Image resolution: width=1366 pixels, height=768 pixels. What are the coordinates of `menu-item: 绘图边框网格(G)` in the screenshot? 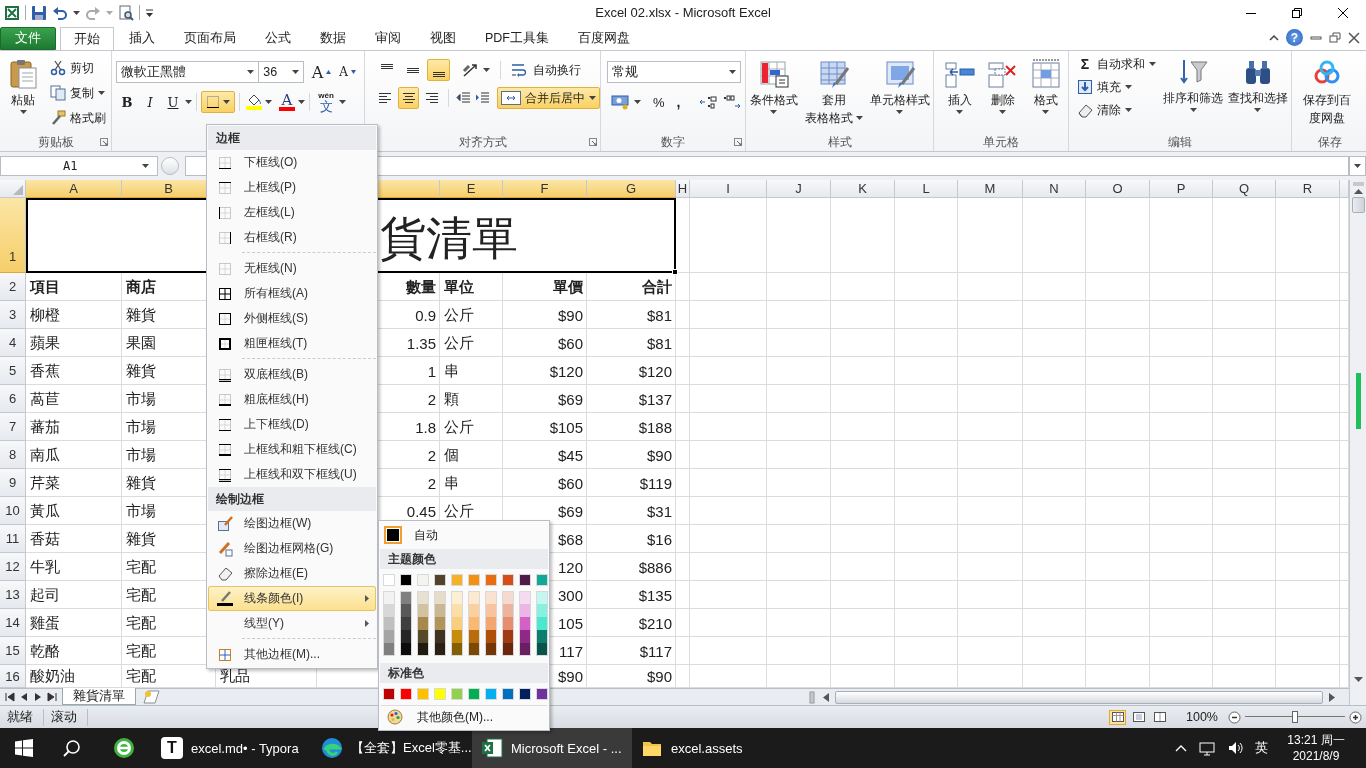 It's located at (292, 548).